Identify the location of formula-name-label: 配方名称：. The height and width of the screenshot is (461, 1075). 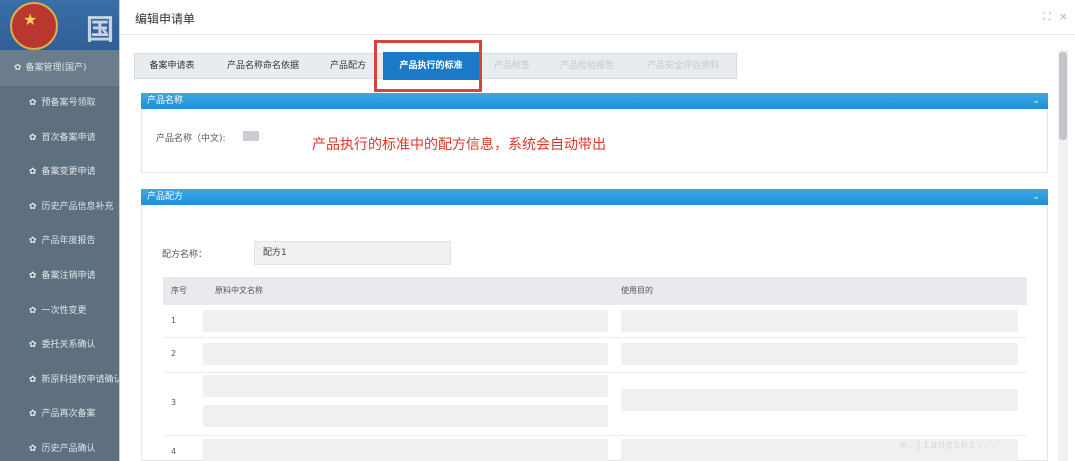
(185, 255).